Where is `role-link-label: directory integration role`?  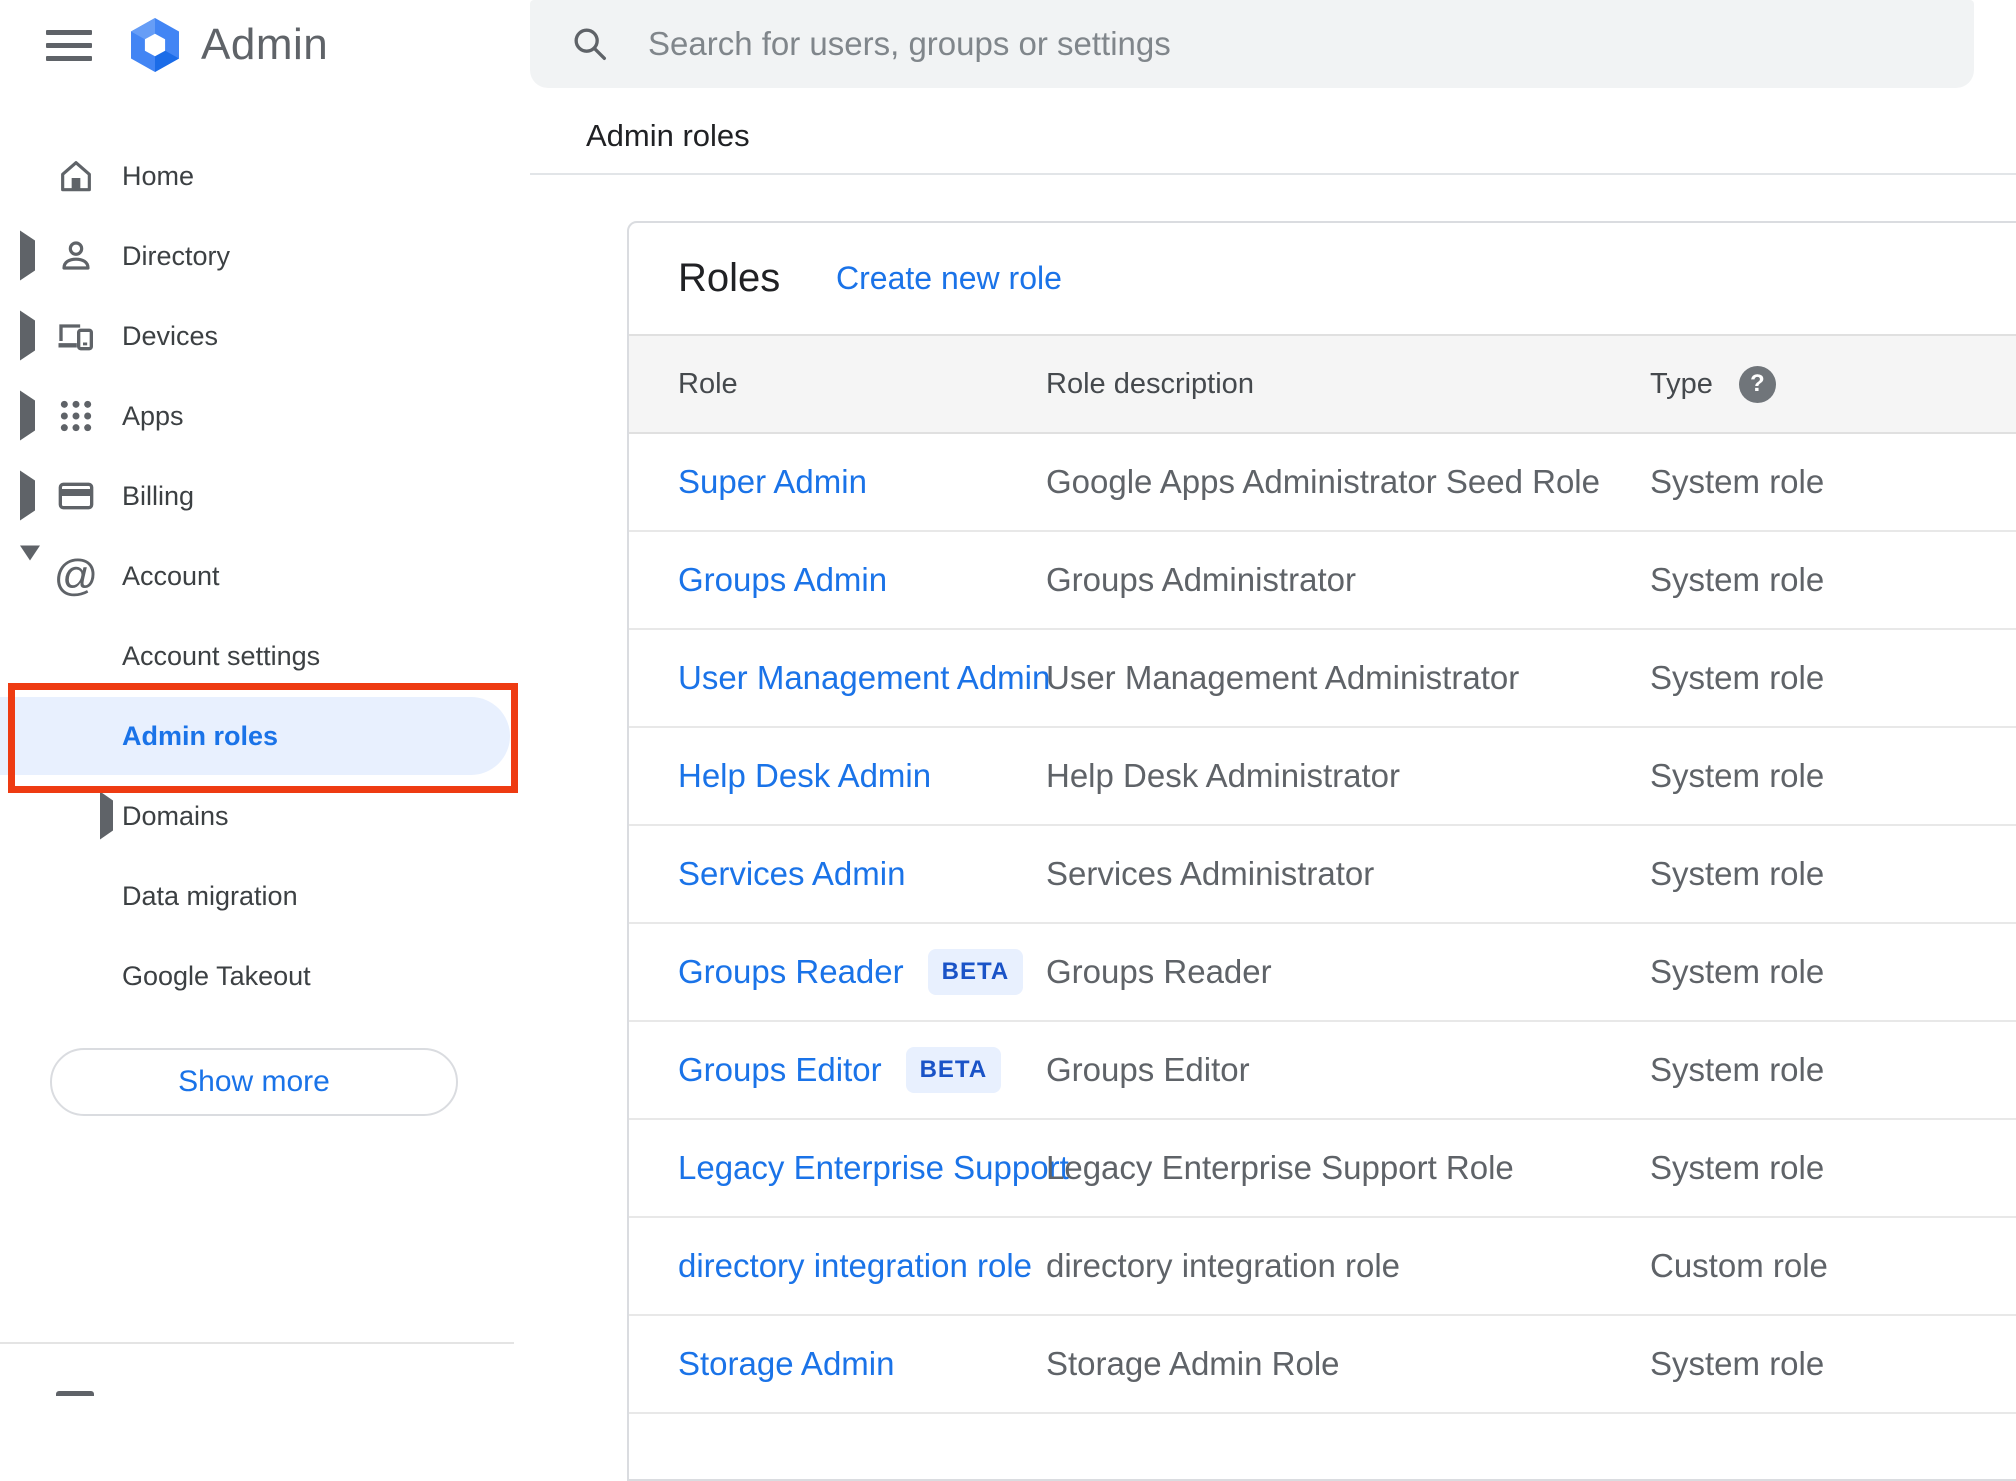
role-link-label: directory integration role is located at coordinates (855, 1265).